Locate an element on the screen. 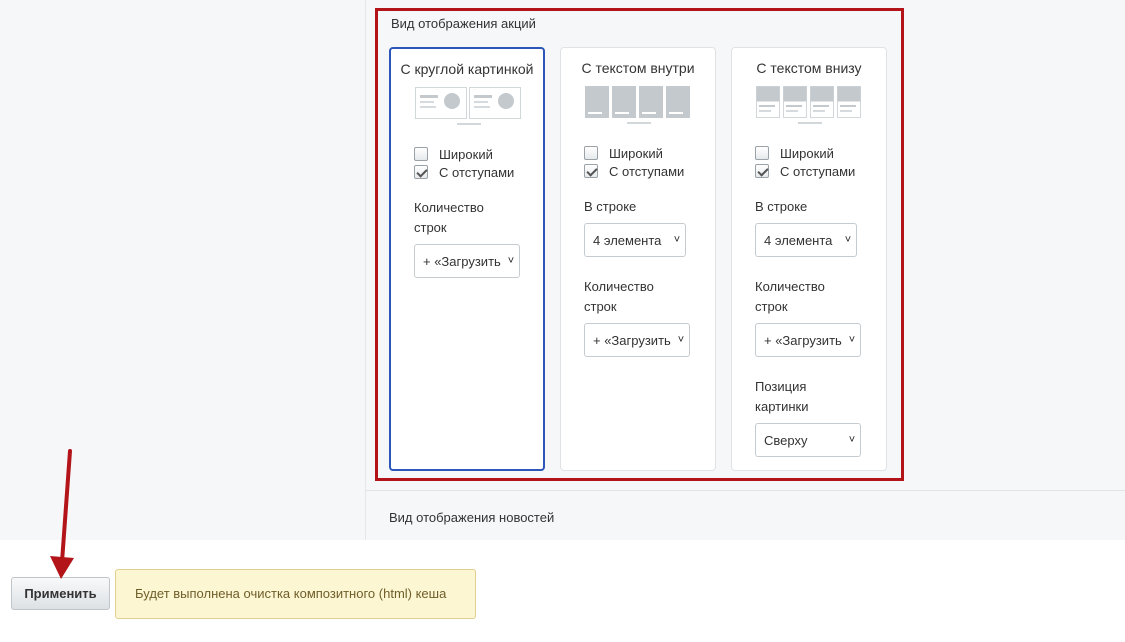 The image size is (1125, 642). text-inside-layout-icon is located at coordinates (637, 102).